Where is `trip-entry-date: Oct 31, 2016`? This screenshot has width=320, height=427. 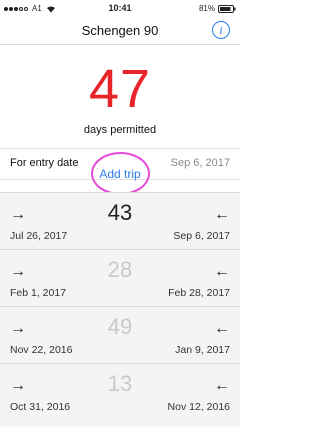
trip-entry-date: Oct 31, 2016 is located at coordinates (40, 407).